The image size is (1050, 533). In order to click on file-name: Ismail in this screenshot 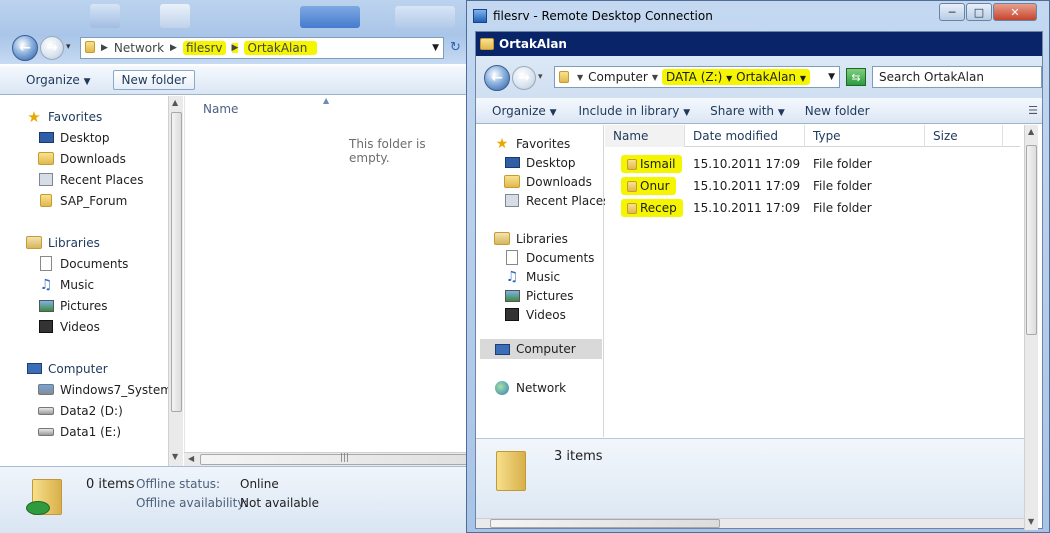, I will do `click(658, 164)`.